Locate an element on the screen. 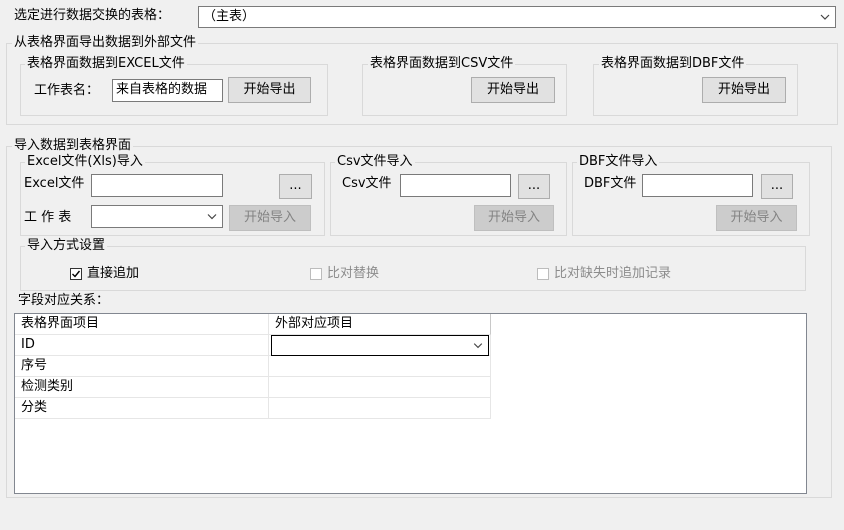 The width and height of the screenshot is (844, 530). mode-append-missing-checkbox is located at coordinates (543, 274).